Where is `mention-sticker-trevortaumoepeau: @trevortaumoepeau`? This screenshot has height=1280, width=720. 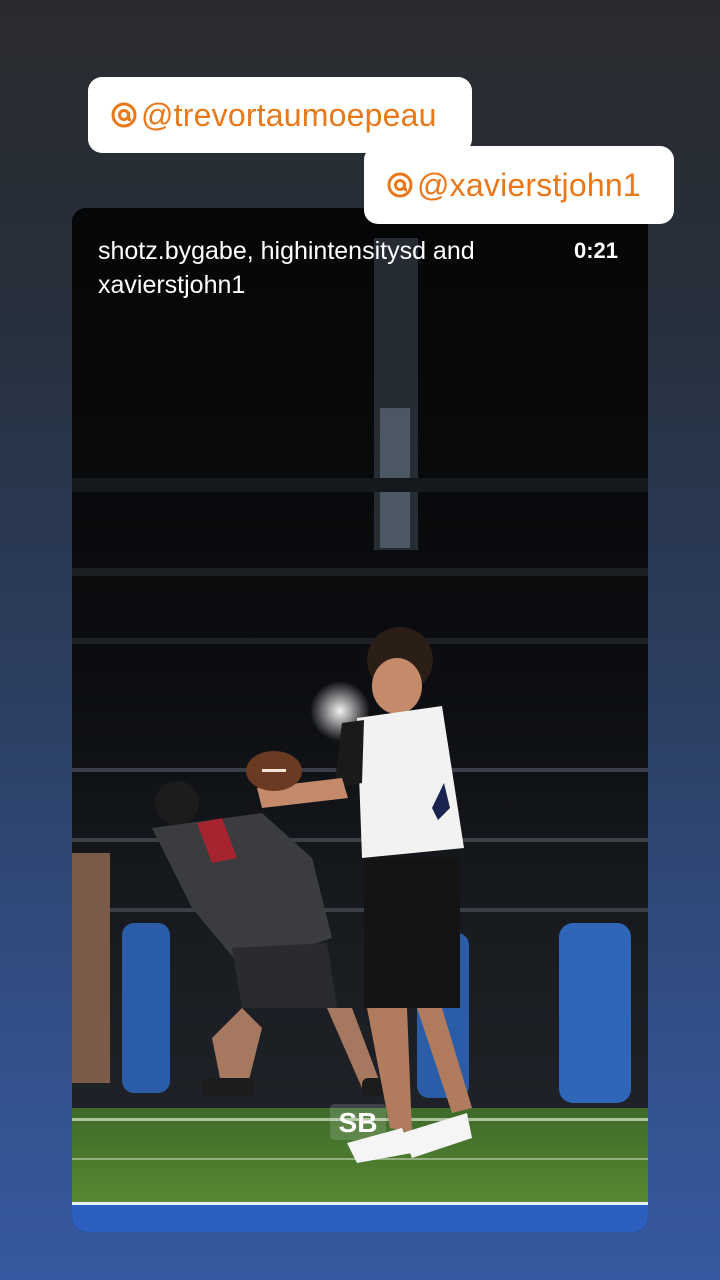 mention-sticker-trevortaumoepeau: @trevortaumoepeau is located at coordinates (280, 115).